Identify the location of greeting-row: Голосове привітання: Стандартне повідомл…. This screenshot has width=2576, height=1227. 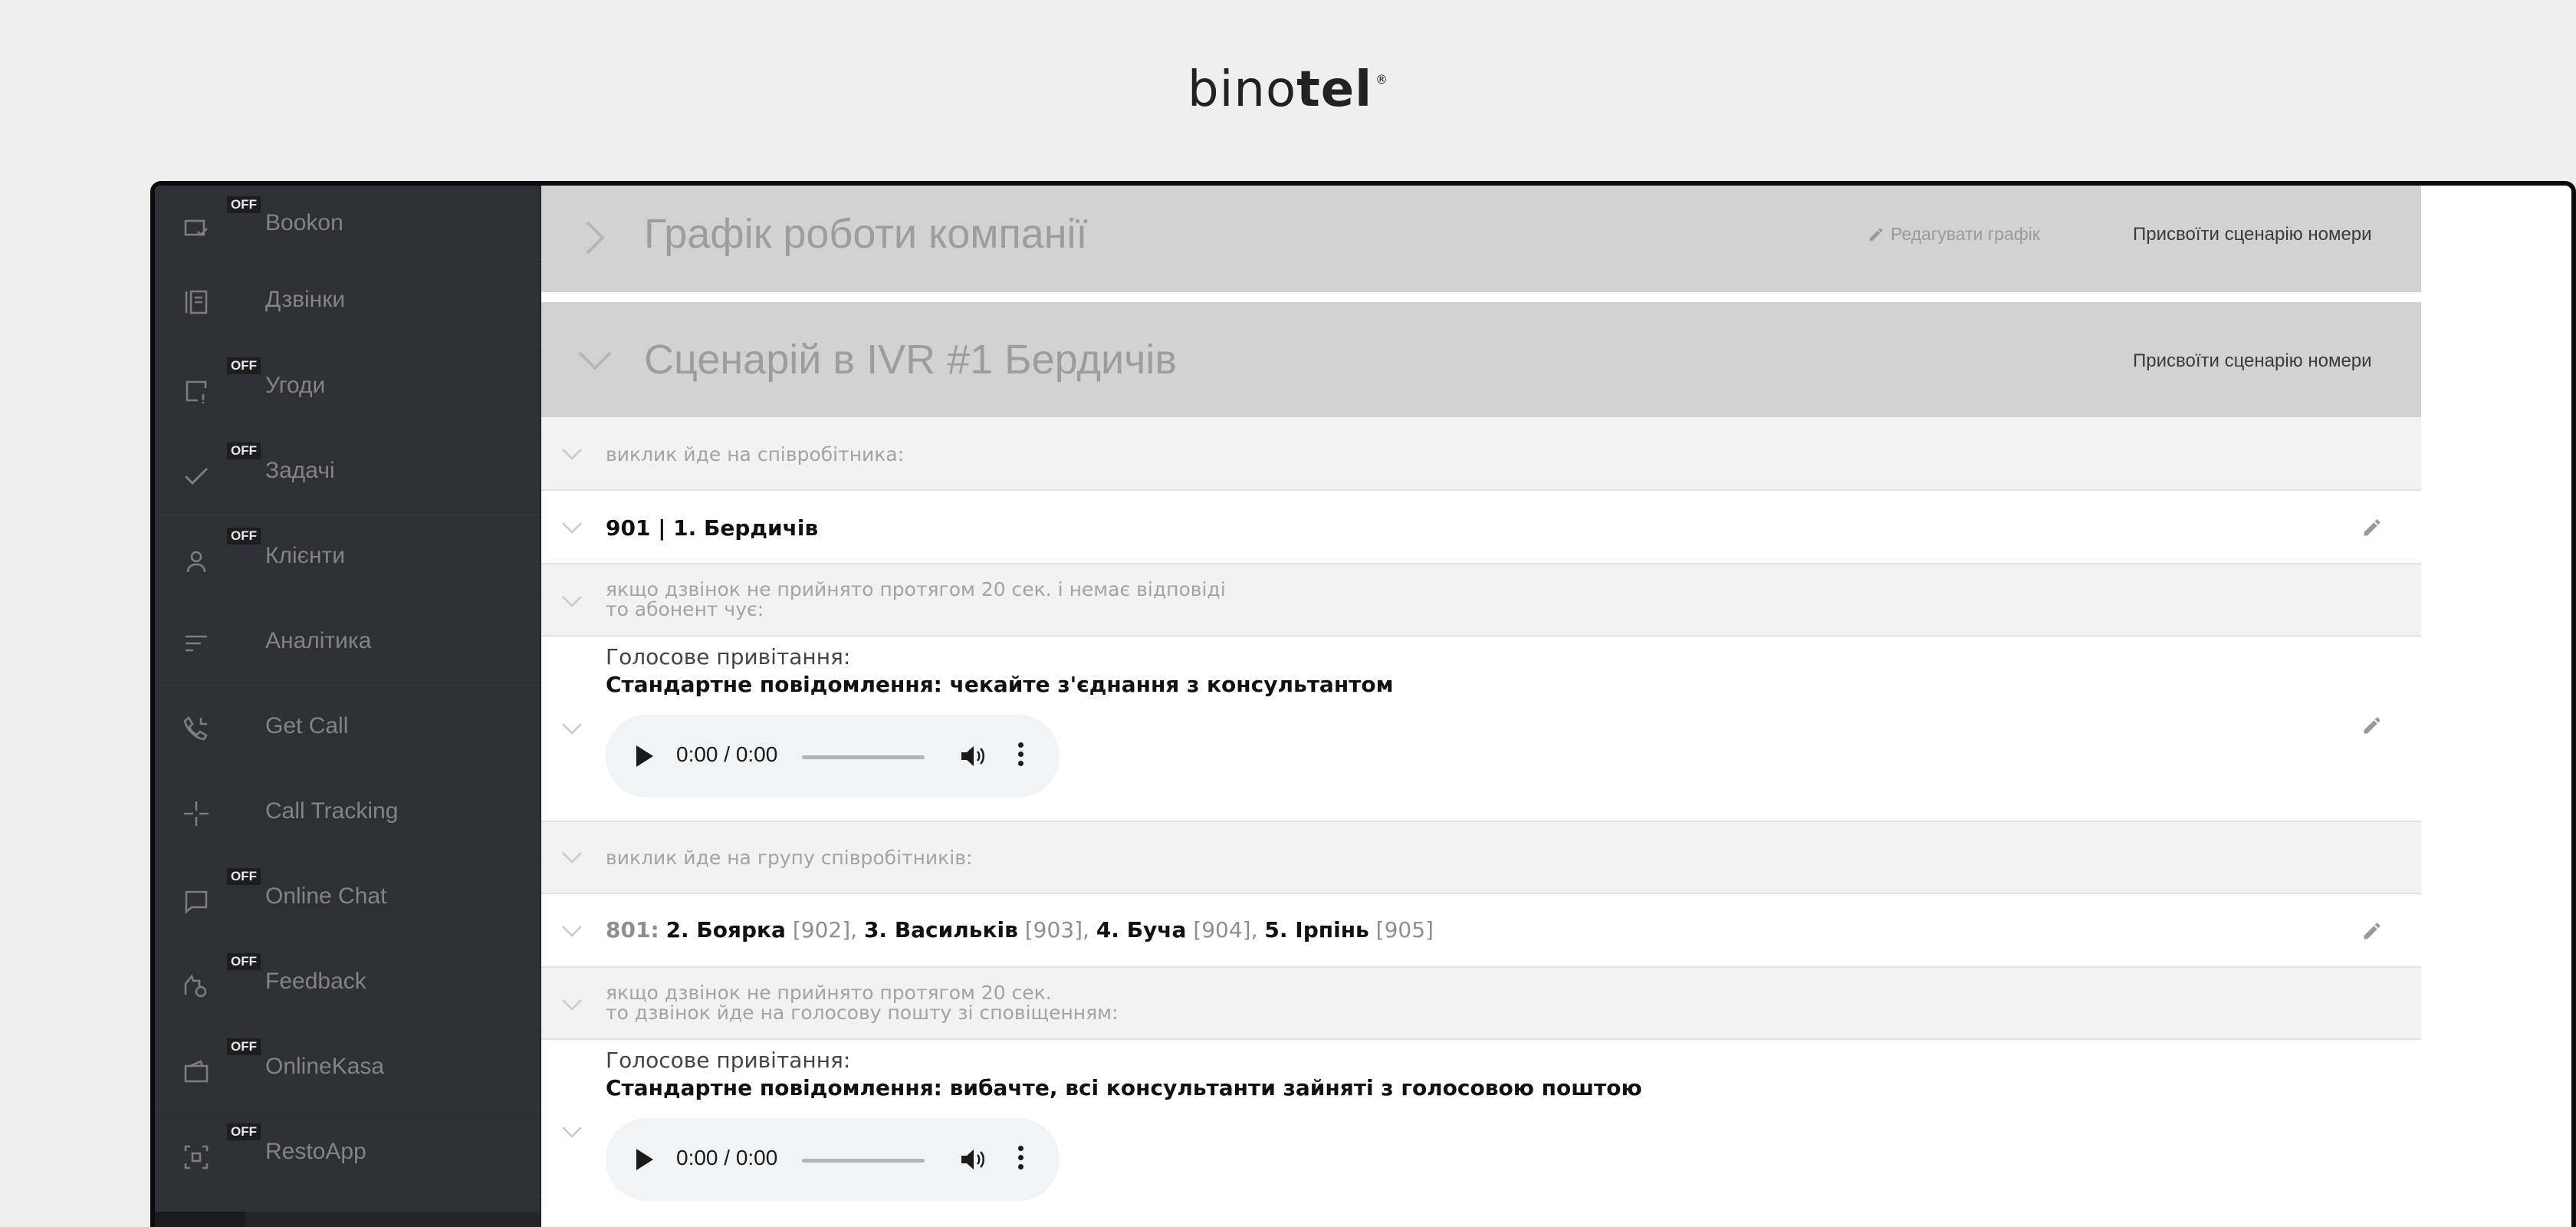
(1481, 1133).